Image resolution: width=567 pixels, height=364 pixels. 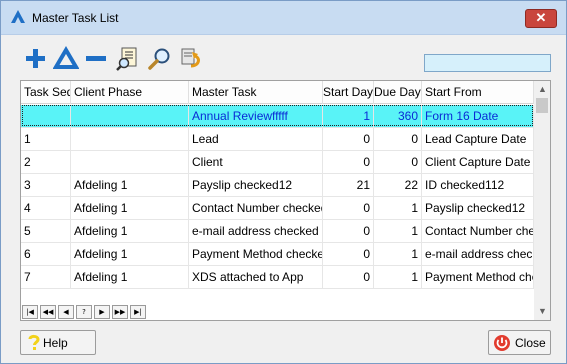 What do you see at coordinates (46, 185) in the screenshot?
I see `cell-task-seq: 3` at bounding box center [46, 185].